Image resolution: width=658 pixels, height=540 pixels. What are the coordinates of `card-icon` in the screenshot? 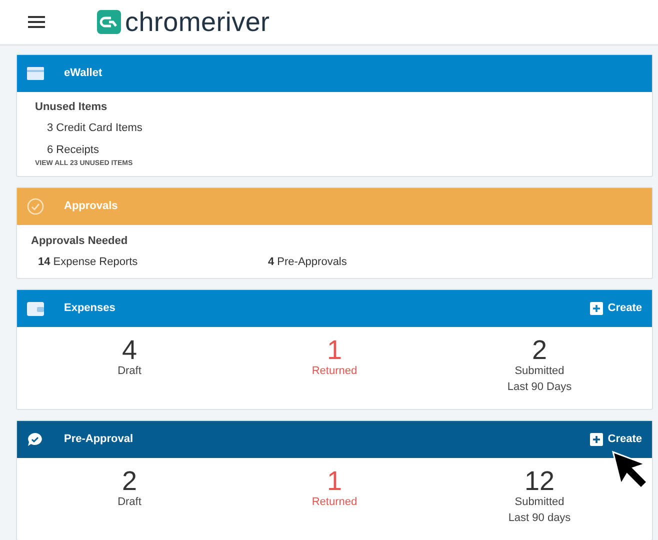 It's located at (35, 73).